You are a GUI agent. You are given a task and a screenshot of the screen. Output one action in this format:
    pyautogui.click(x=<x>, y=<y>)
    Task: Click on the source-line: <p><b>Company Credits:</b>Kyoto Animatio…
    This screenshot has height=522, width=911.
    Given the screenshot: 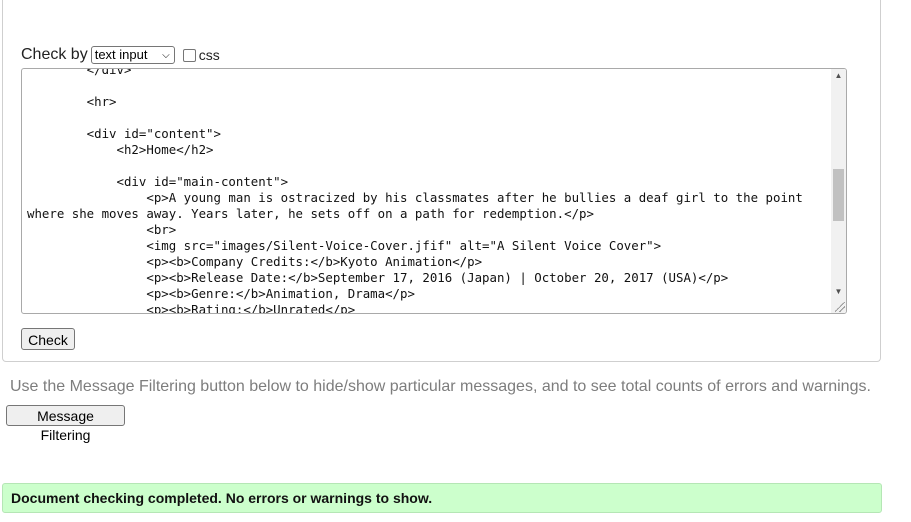 What is the action you would take?
    pyautogui.click(x=255, y=261)
    